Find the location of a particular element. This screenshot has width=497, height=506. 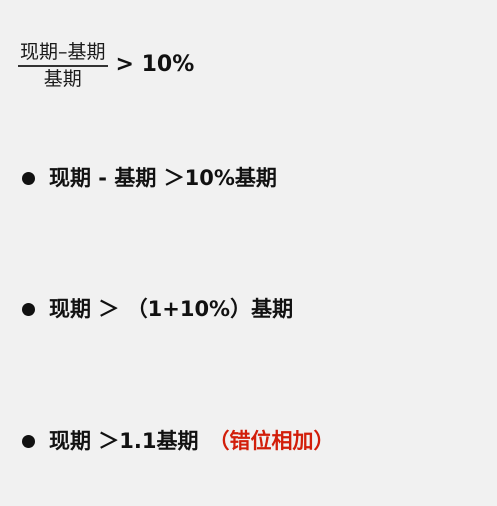

bullet-item-difference: 现期 - 基期 ＞10%基期 is located at coordinates (149, 178).